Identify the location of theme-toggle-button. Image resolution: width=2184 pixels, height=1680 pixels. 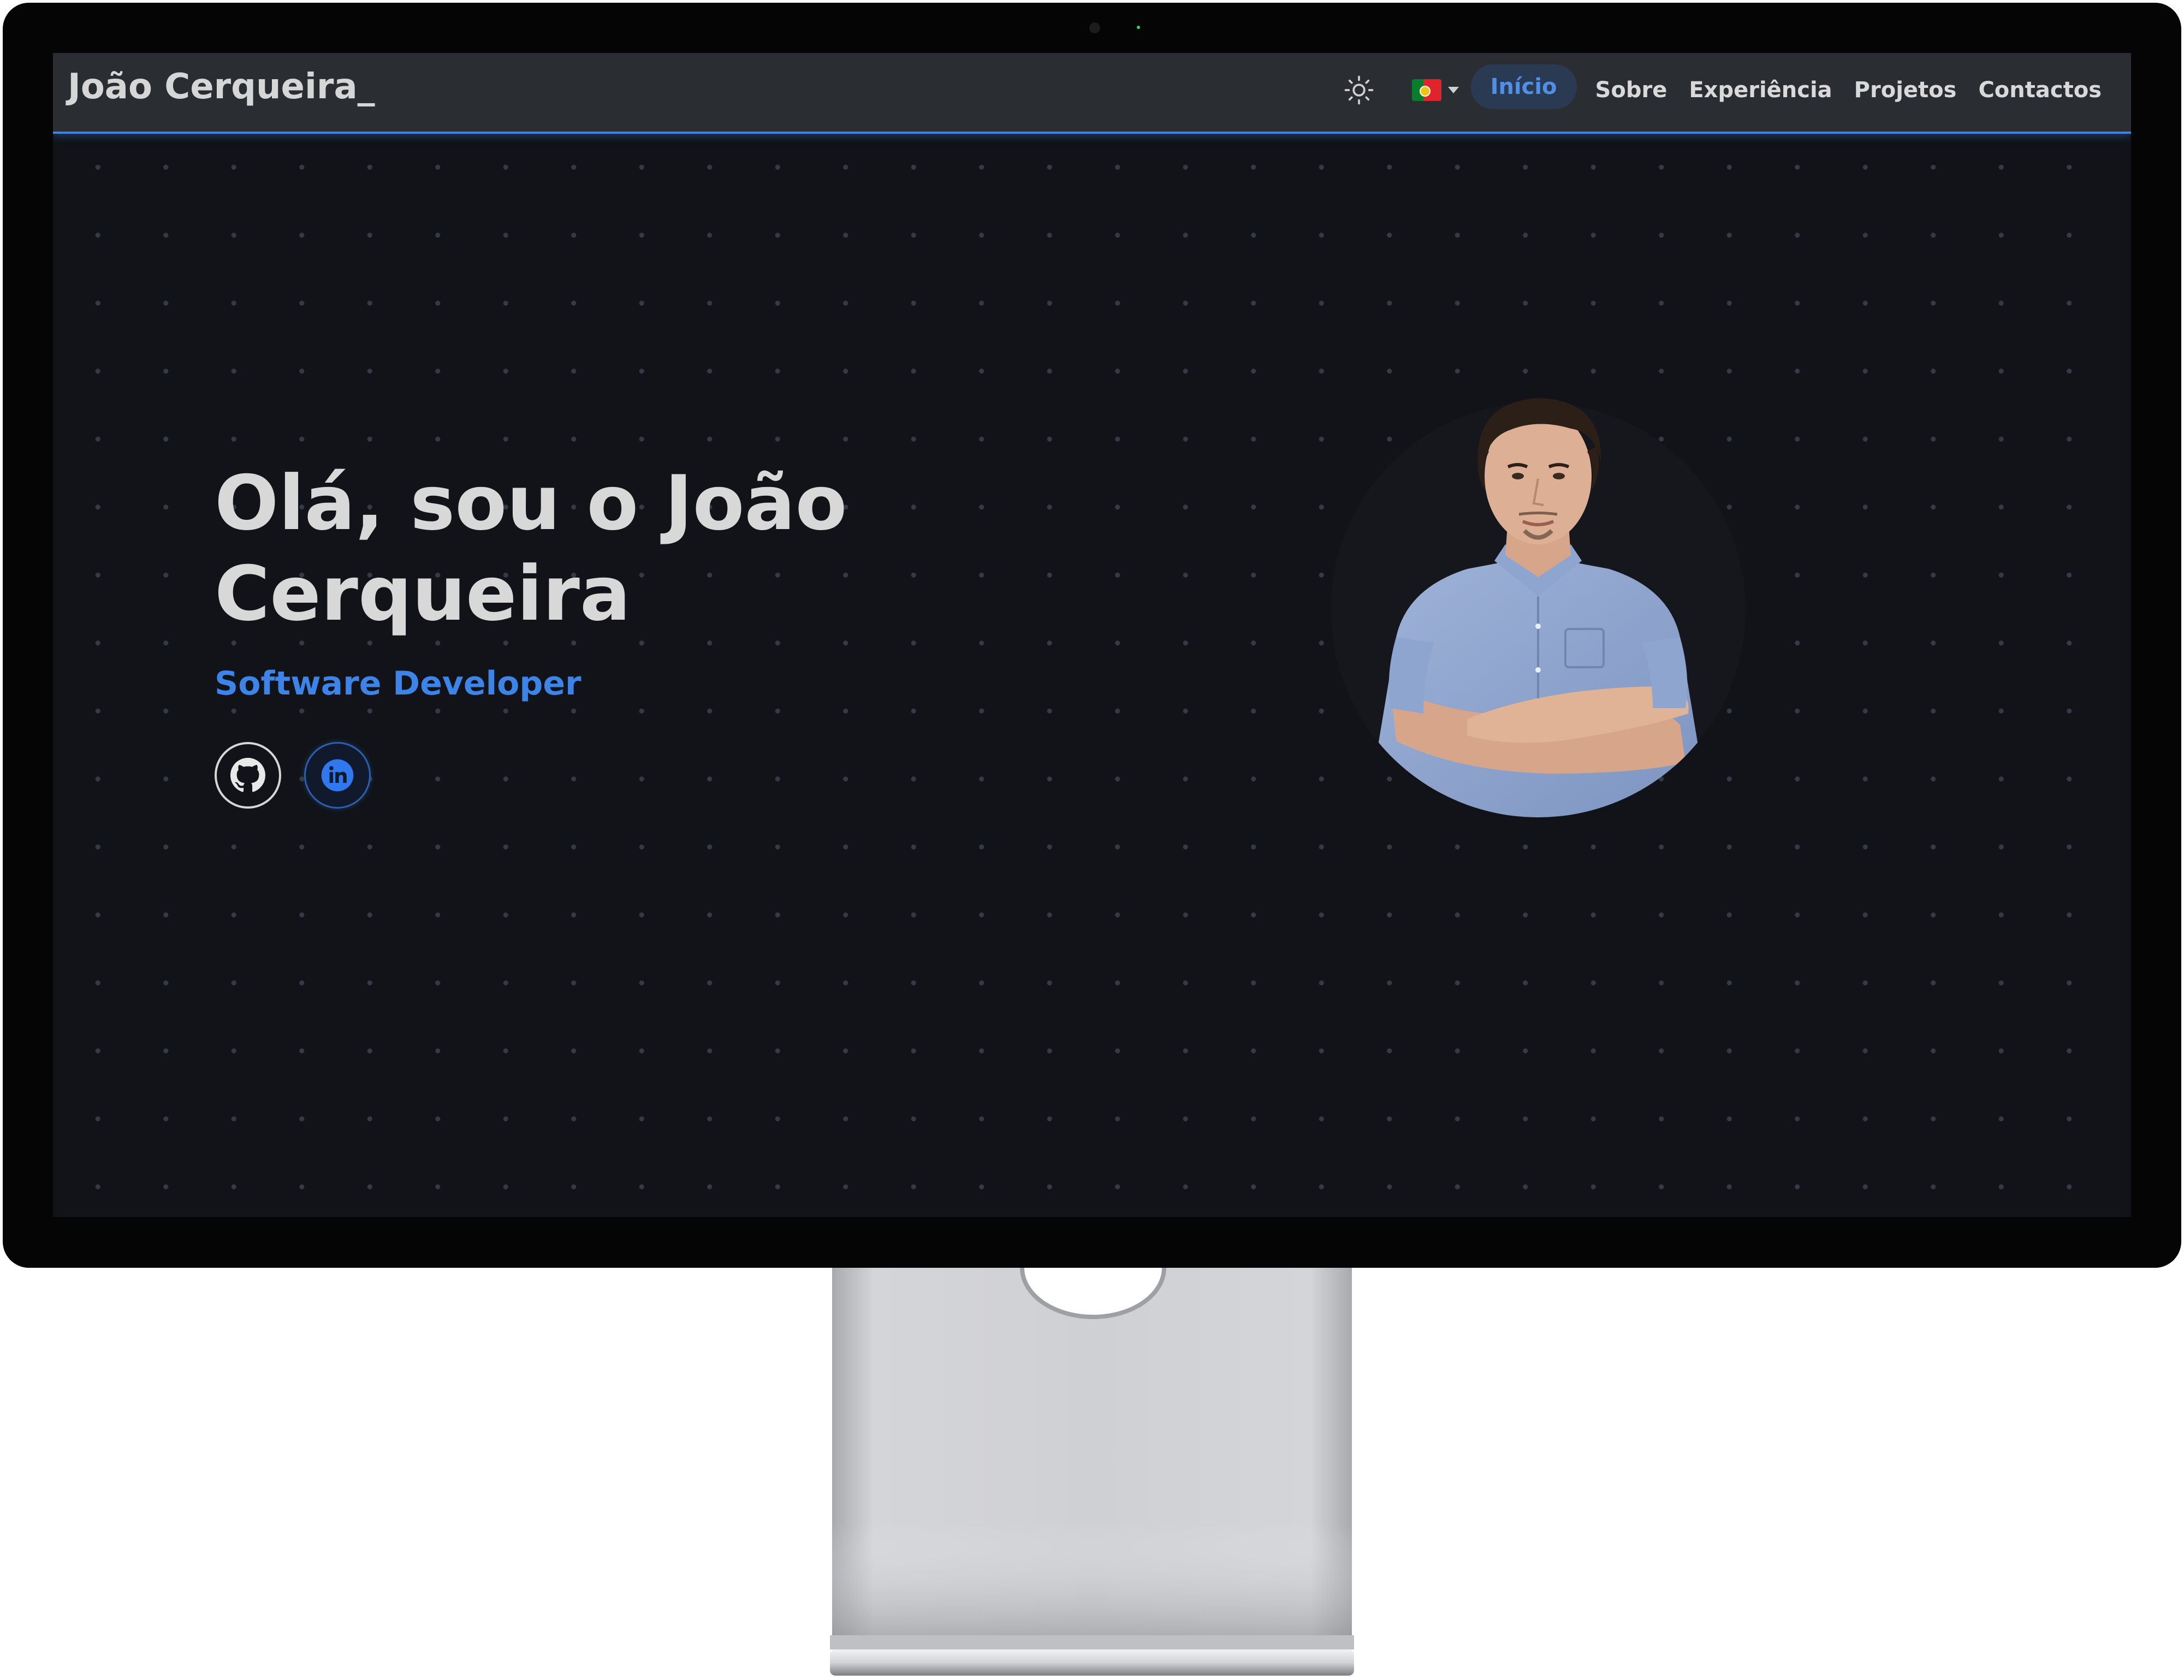
(1359, 90).